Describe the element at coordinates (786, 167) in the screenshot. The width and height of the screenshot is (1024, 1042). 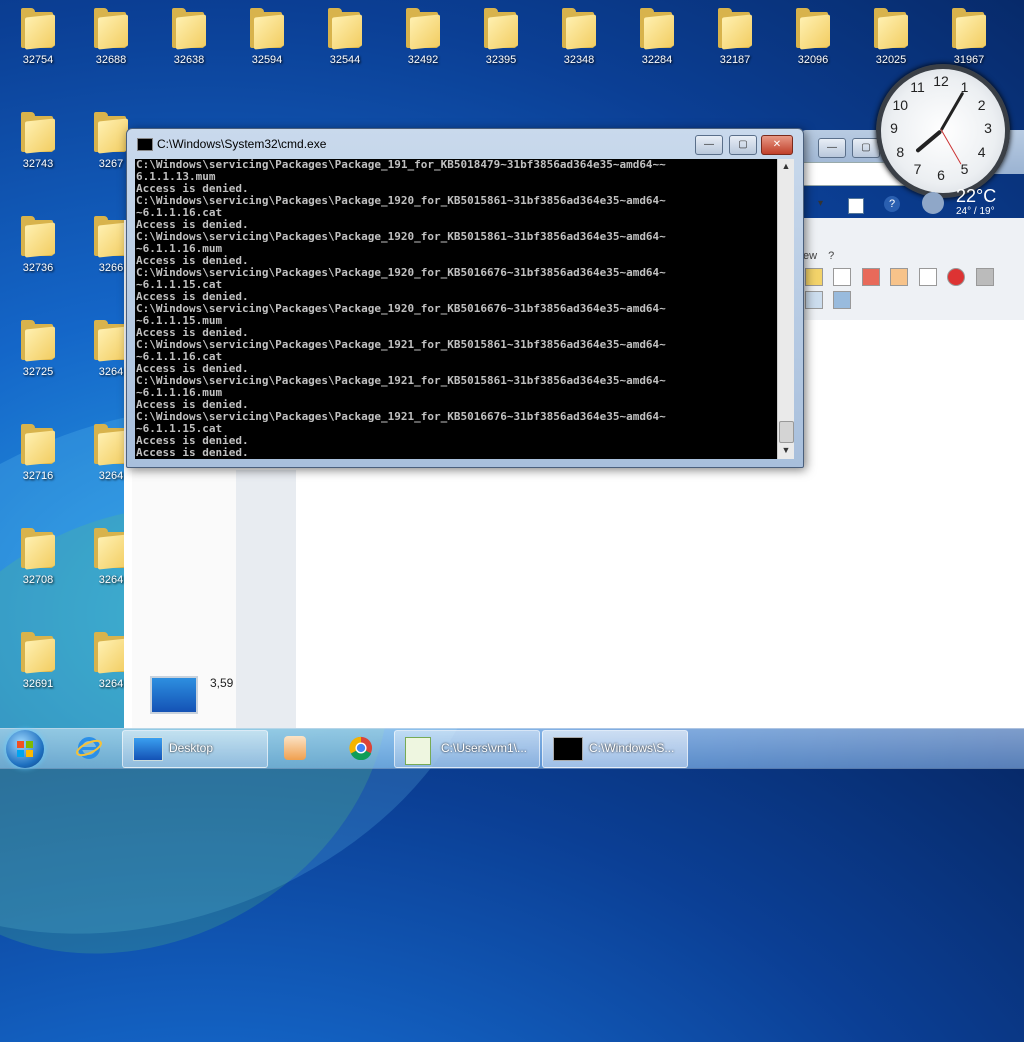
I see `scroll-up-icon: ▲` at that location.